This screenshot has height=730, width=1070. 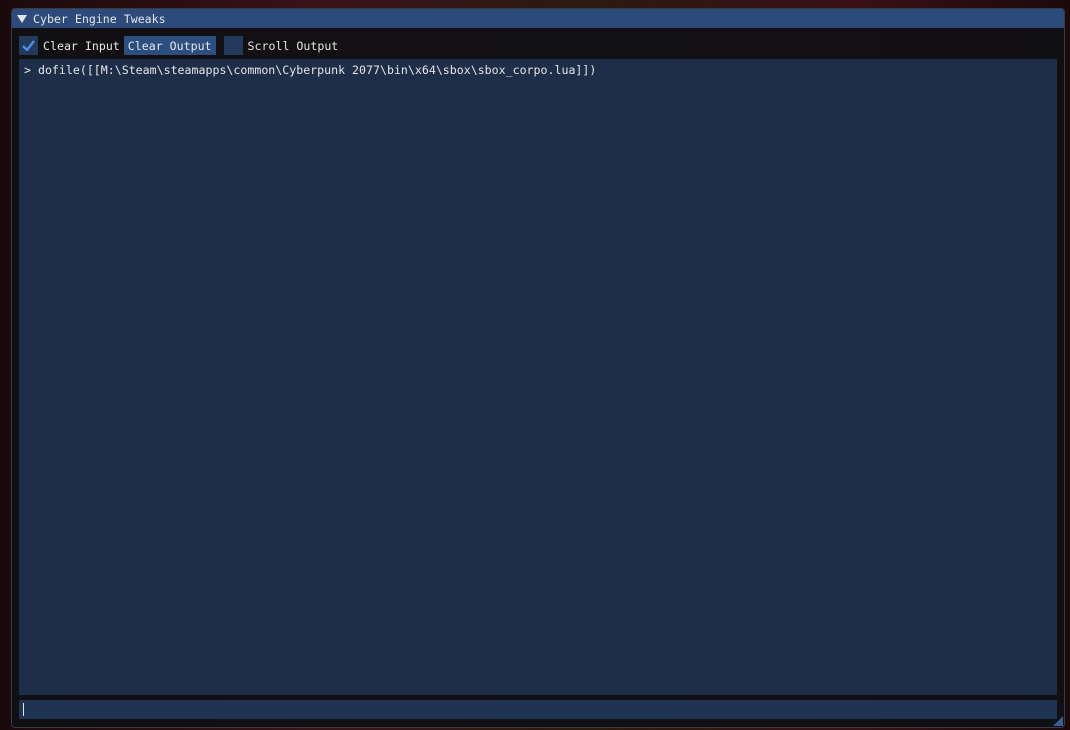 What do you see at coordinates (22, 18) in the screenshot?
I see `collapse-triangle-icon` at bounding box center [22, 18].